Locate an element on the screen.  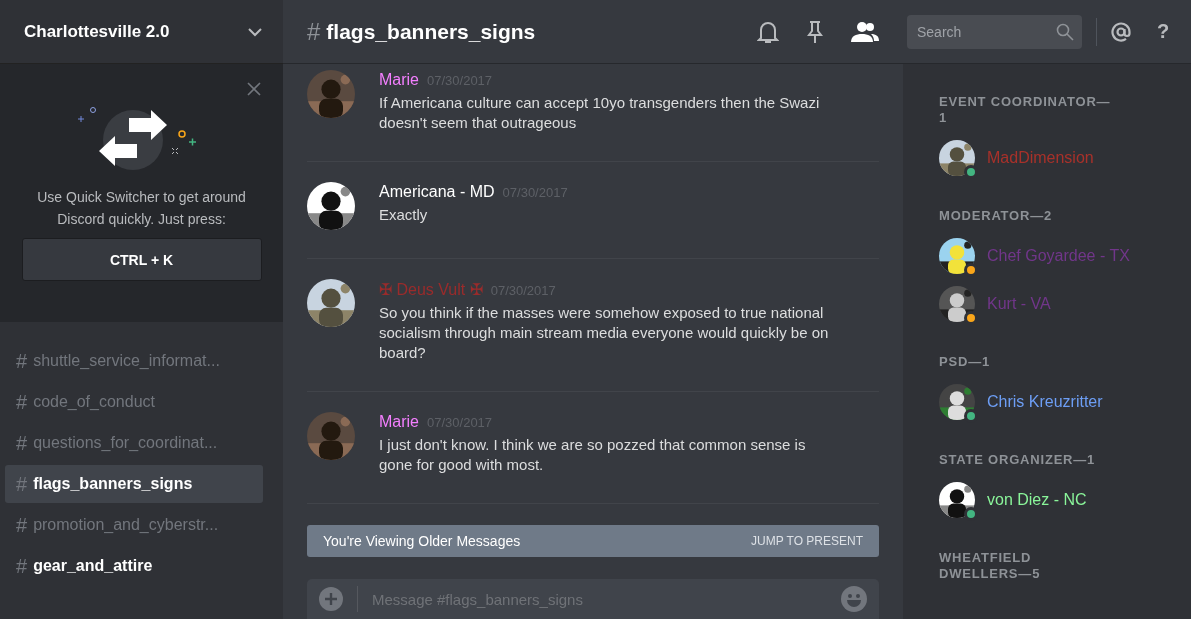
channel-item: # flags_banners_signs is located at coordinates (134, 484).